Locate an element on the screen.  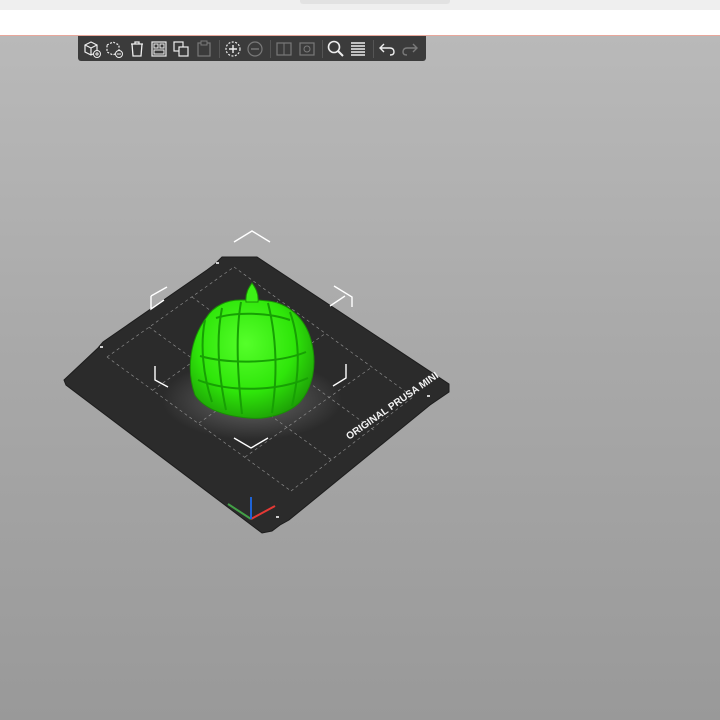
split-objects-icon is located at coordinates (284, 48).